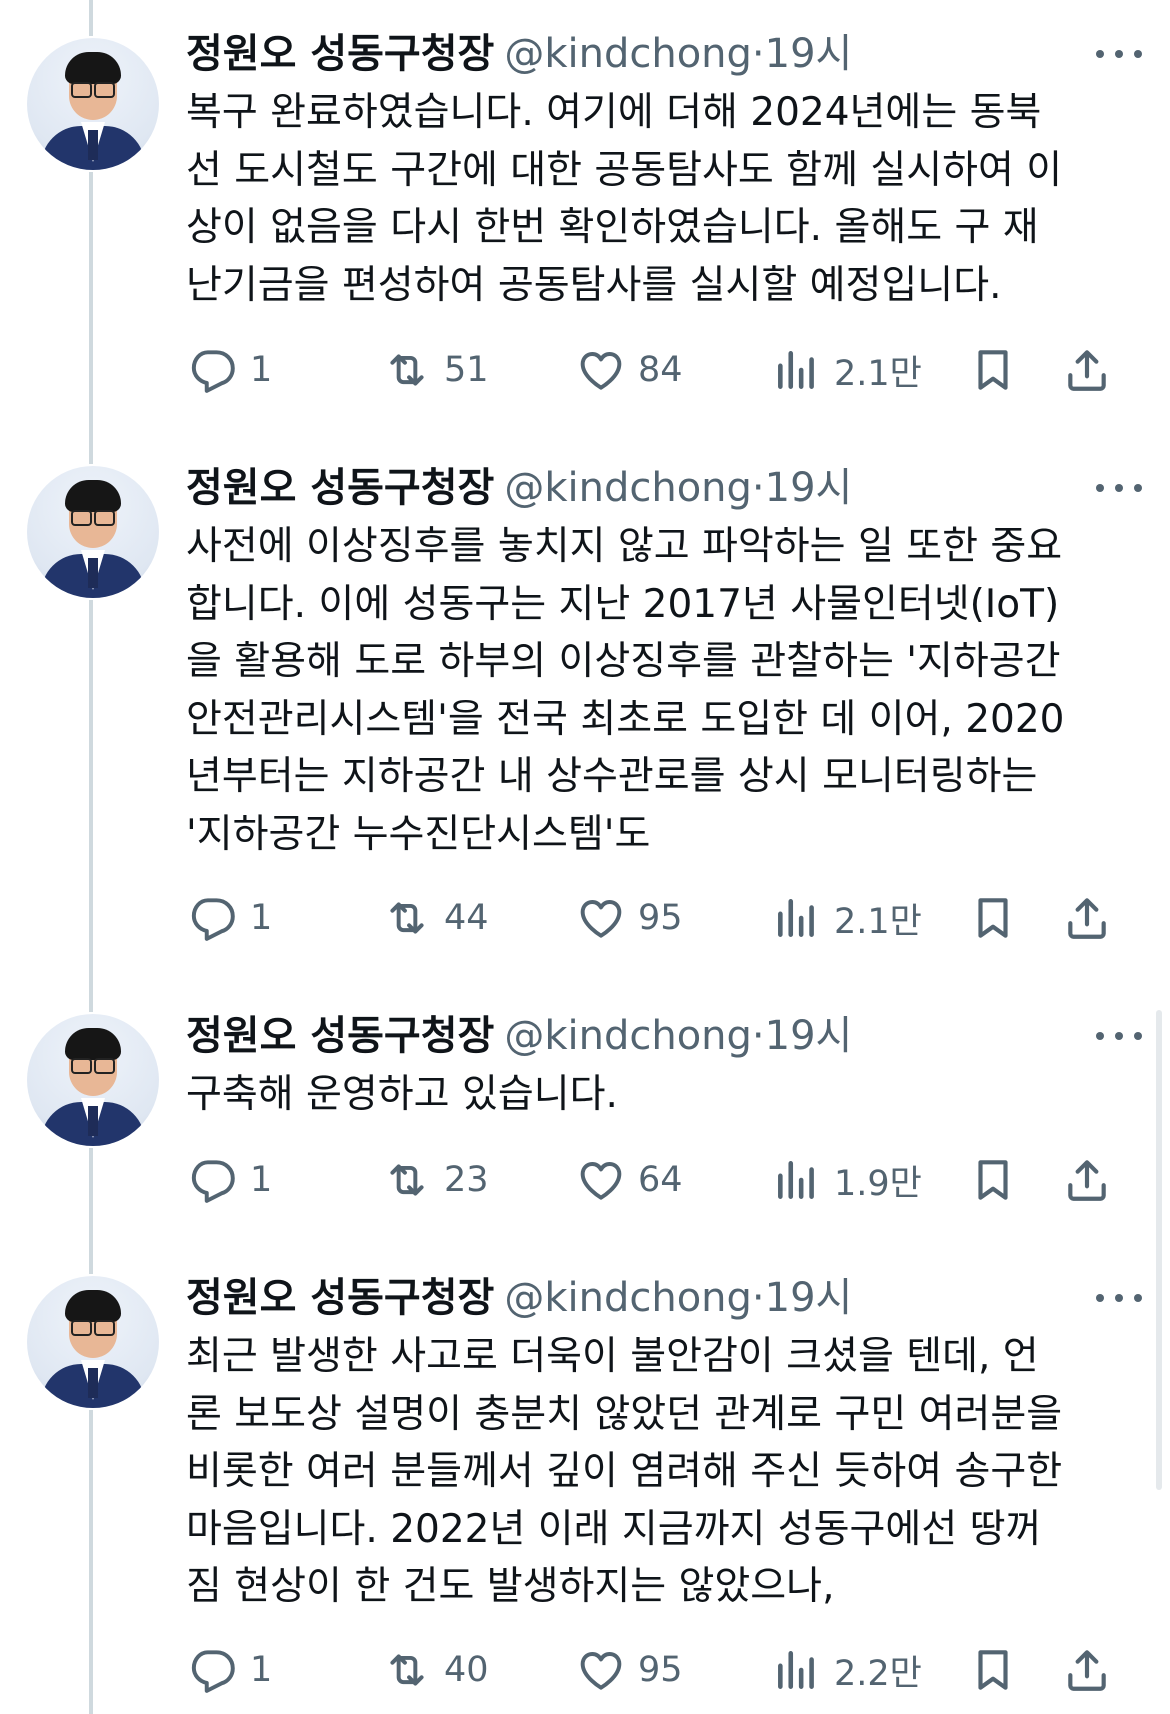 The height and width of the screenshot is (1714, 1170). What do you see at coordinates (878, 1673) in the screenshot?
I see `views-count: 2.2만` at bounding box center [878, 1673].